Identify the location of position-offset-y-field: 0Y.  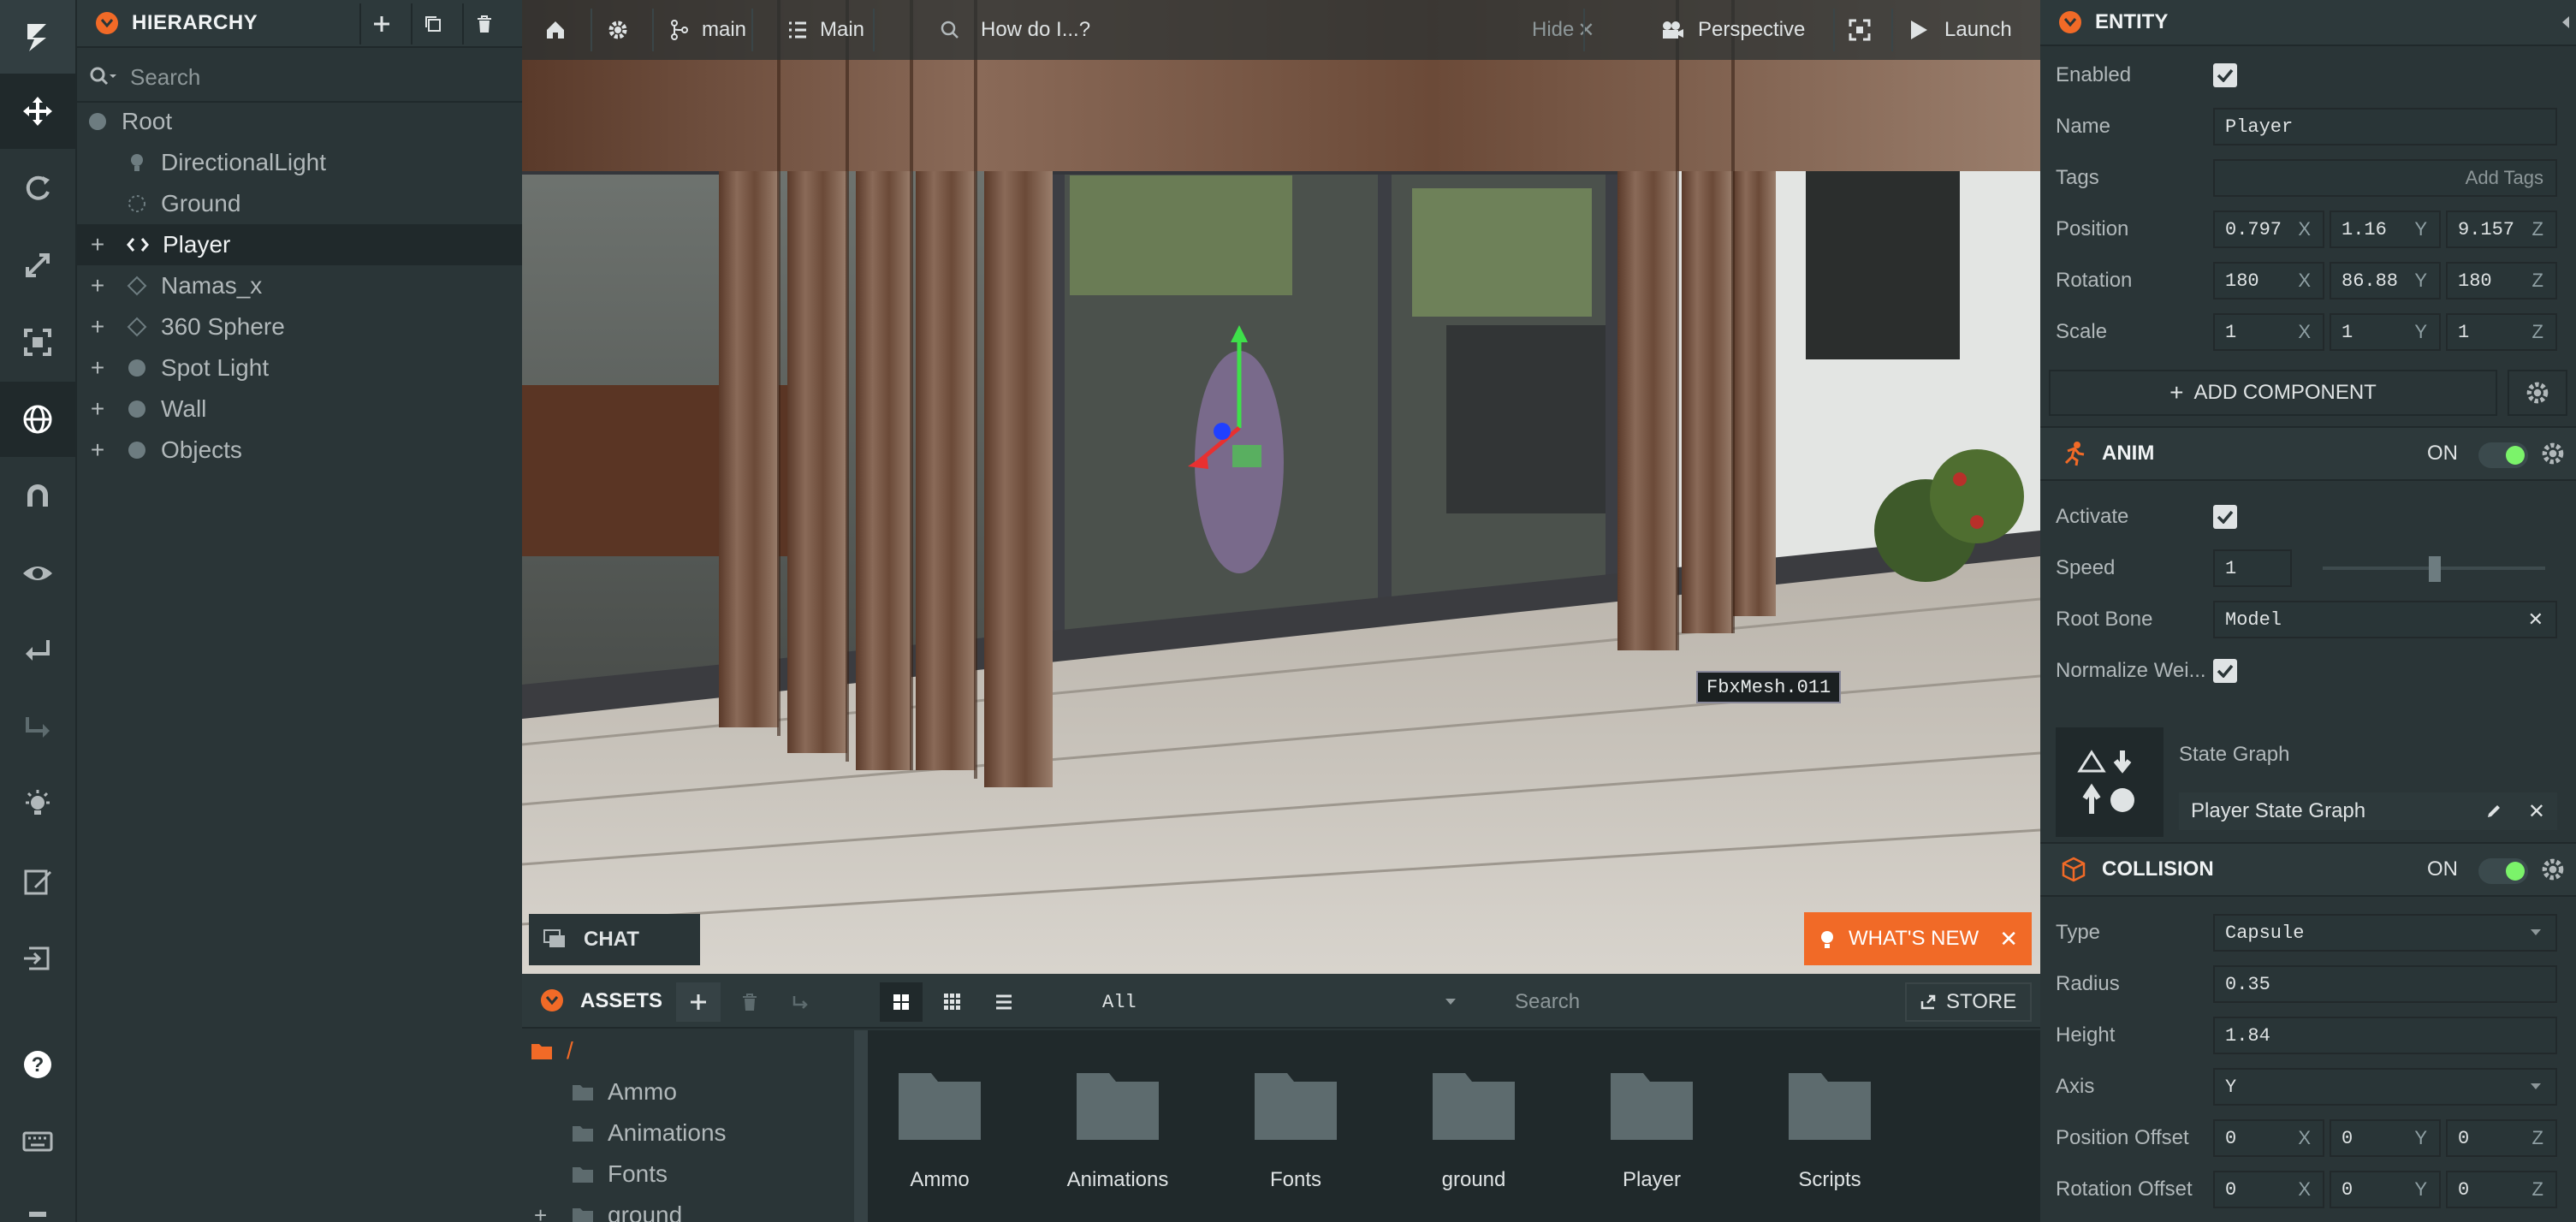
(2385, 1138).